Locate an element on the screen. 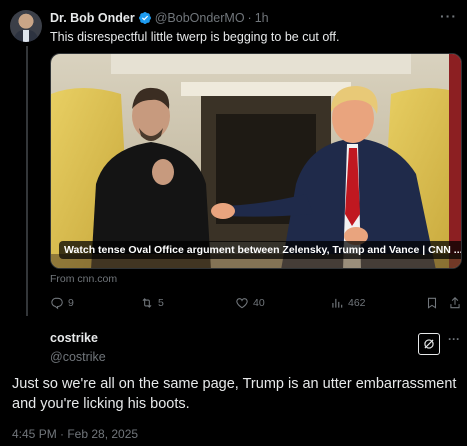 Image resolution: width=467 pixels, height=446 pixels. views-count: 462 is located at coordinates (357, 303).